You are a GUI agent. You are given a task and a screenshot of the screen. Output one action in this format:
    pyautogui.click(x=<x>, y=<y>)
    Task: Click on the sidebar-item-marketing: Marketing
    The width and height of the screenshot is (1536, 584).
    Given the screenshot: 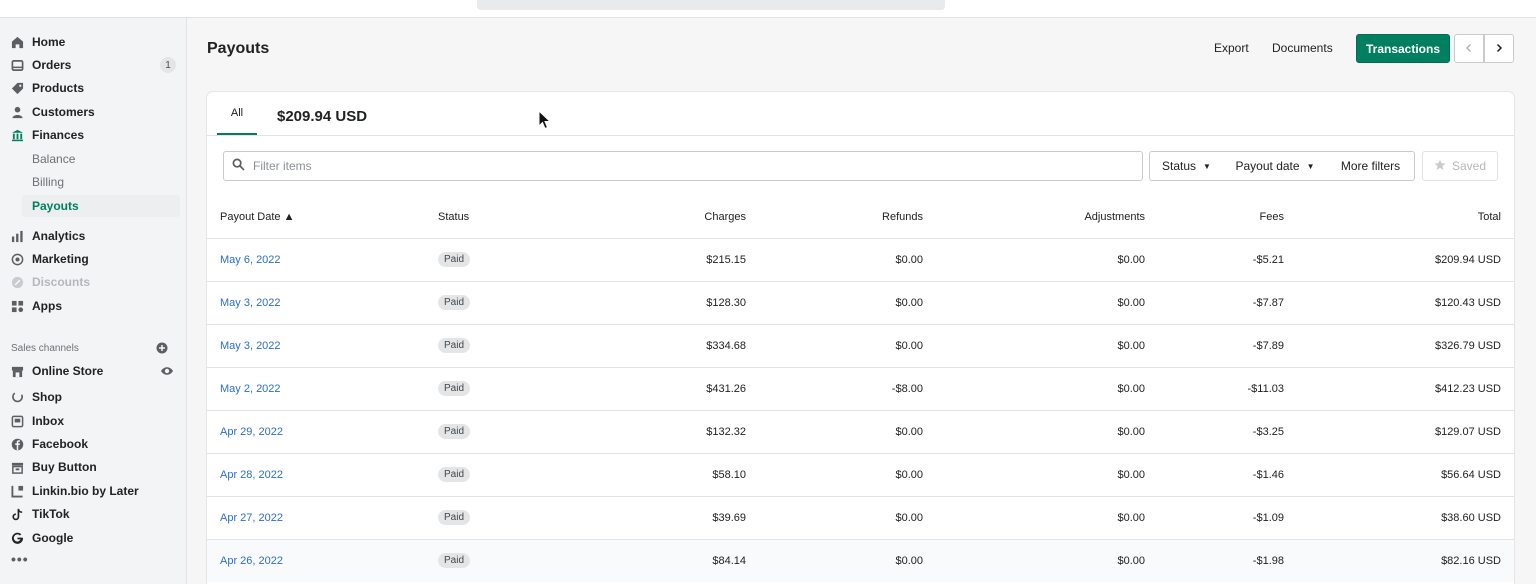 What is the action you would take?
    pyautogui.click(x=95, y=259)
    